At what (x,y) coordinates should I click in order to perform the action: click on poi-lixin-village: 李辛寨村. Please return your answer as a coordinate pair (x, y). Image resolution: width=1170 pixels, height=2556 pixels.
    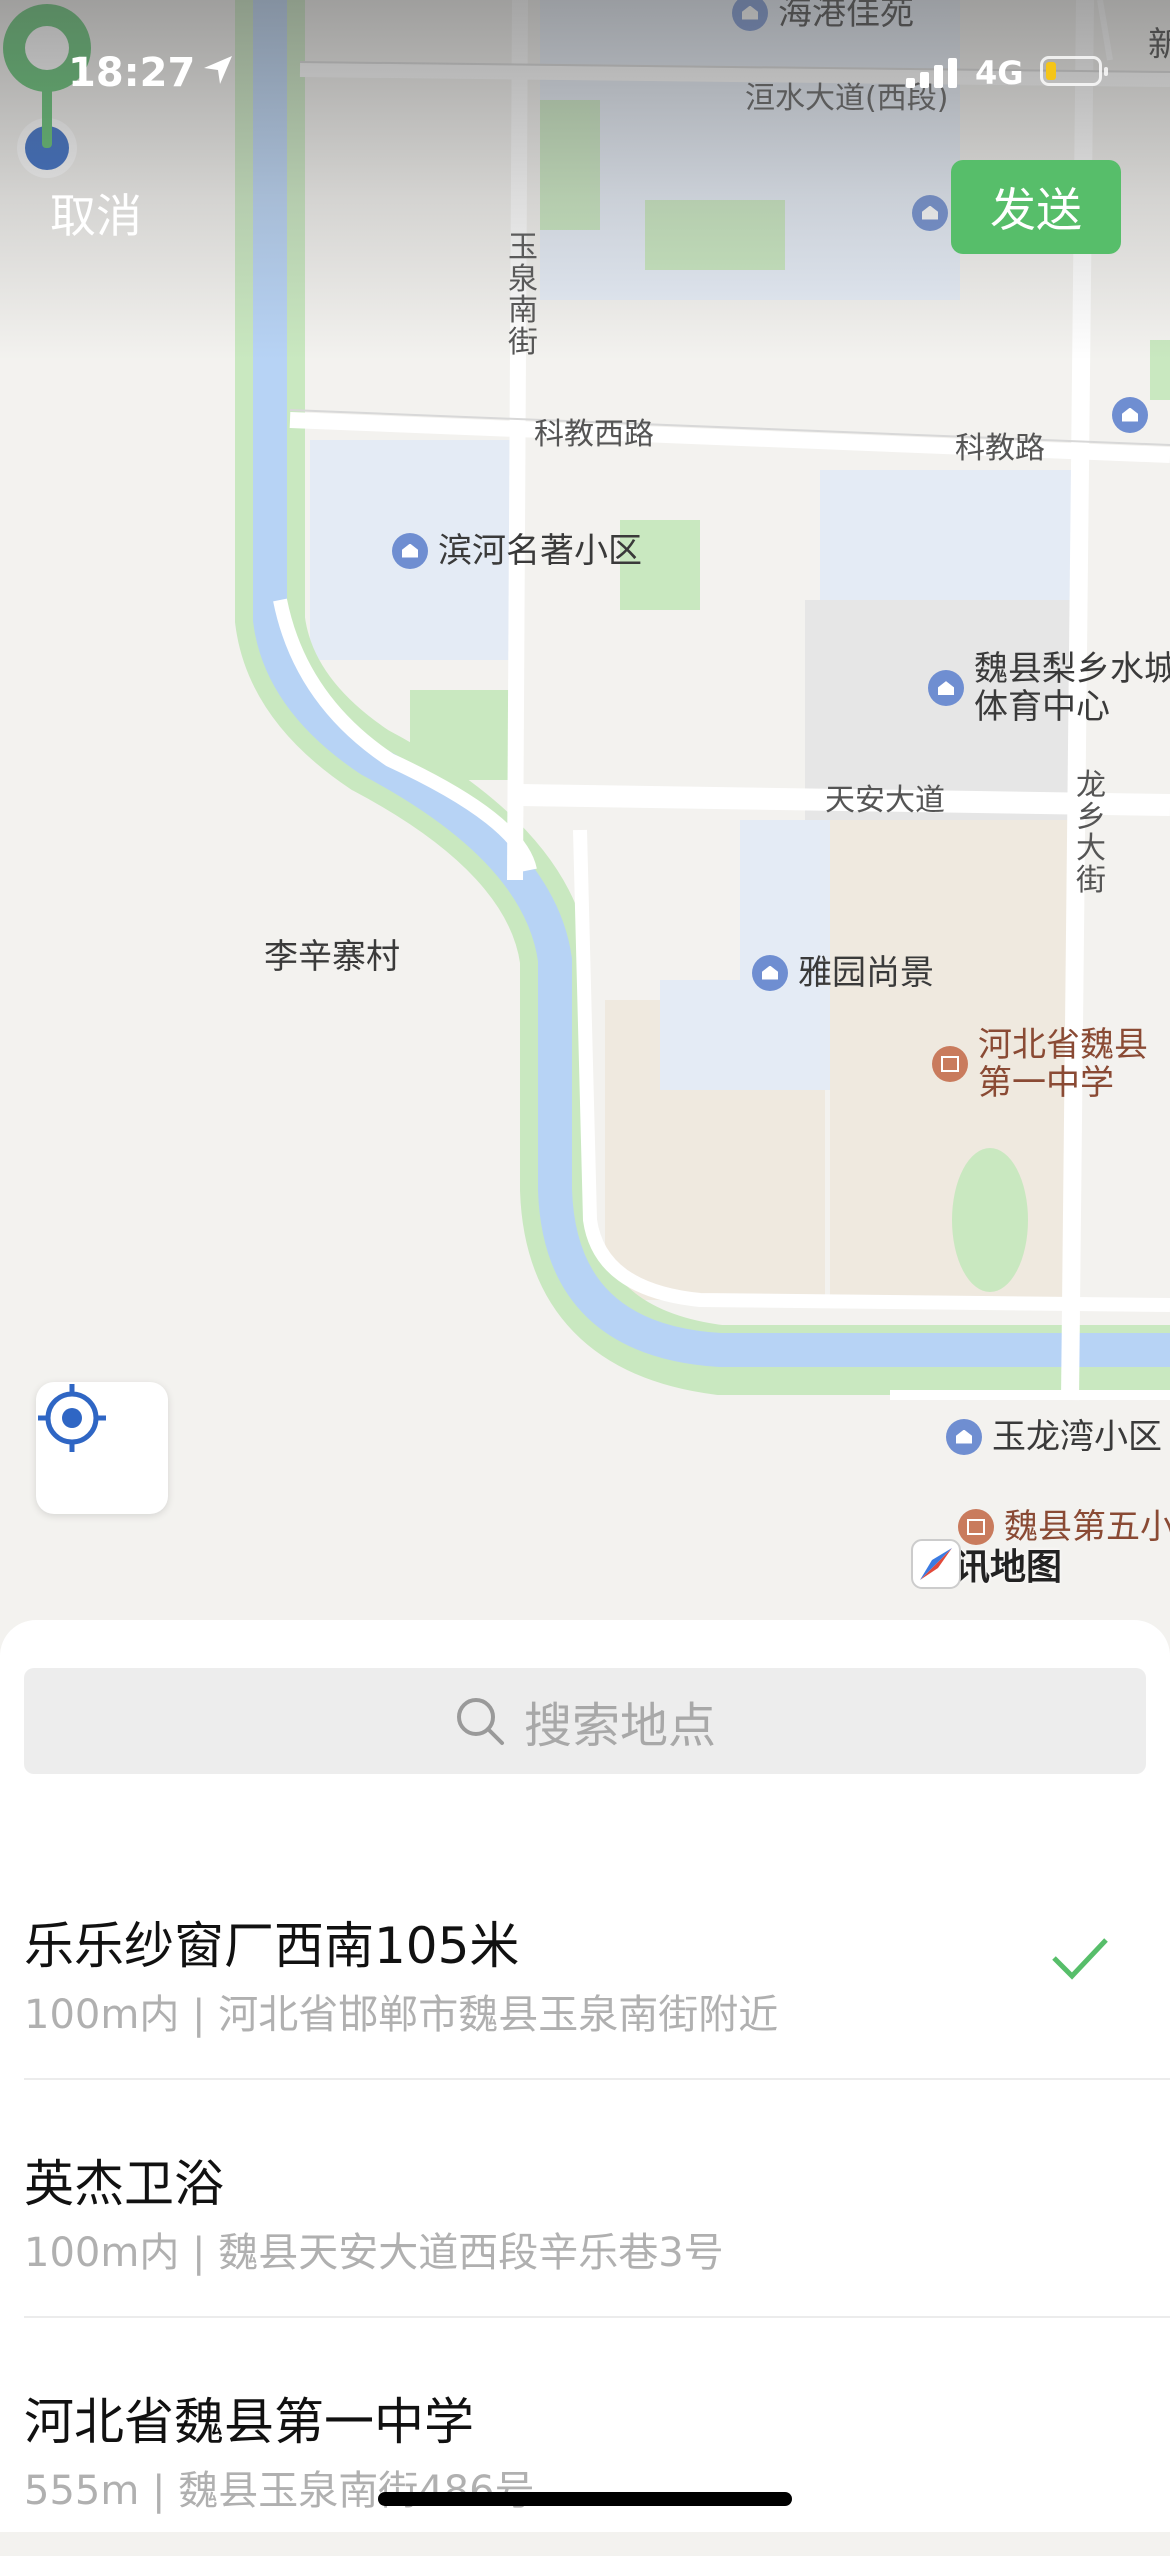
    Looking at the image, I should click on (332, 956).